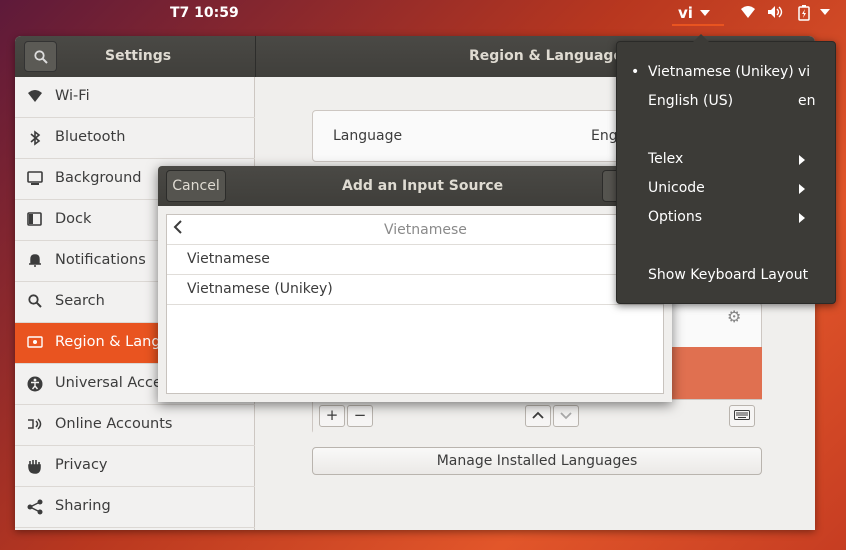 This screenshot has width=846, height=550. I want to click on flag-icon, so click(35, 343).